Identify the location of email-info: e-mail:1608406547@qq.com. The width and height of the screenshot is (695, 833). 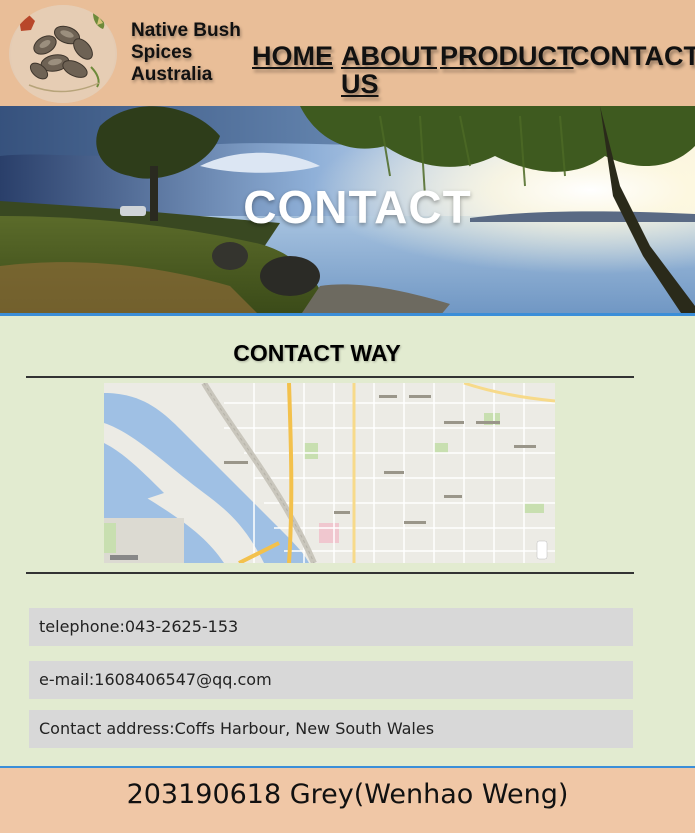
(331, 680).